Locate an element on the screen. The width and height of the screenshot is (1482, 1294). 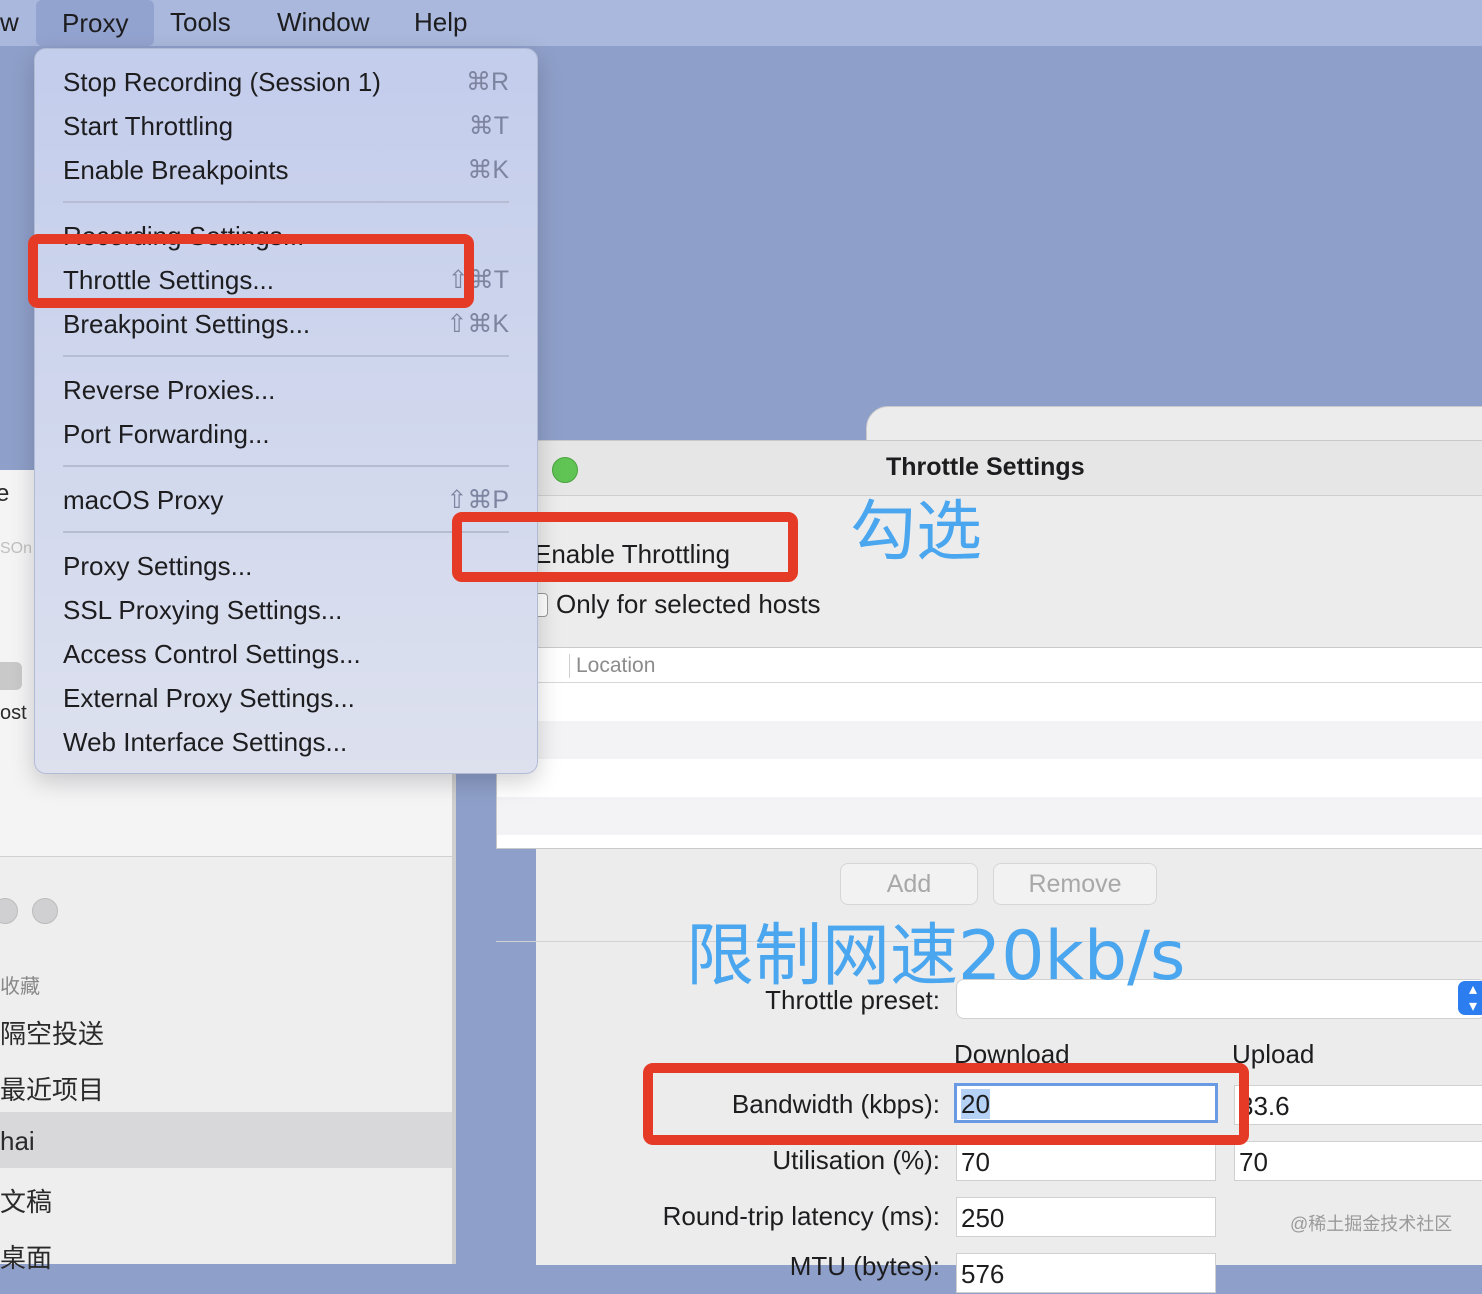
hosts-table: Location is located at coordinates (989, 748).